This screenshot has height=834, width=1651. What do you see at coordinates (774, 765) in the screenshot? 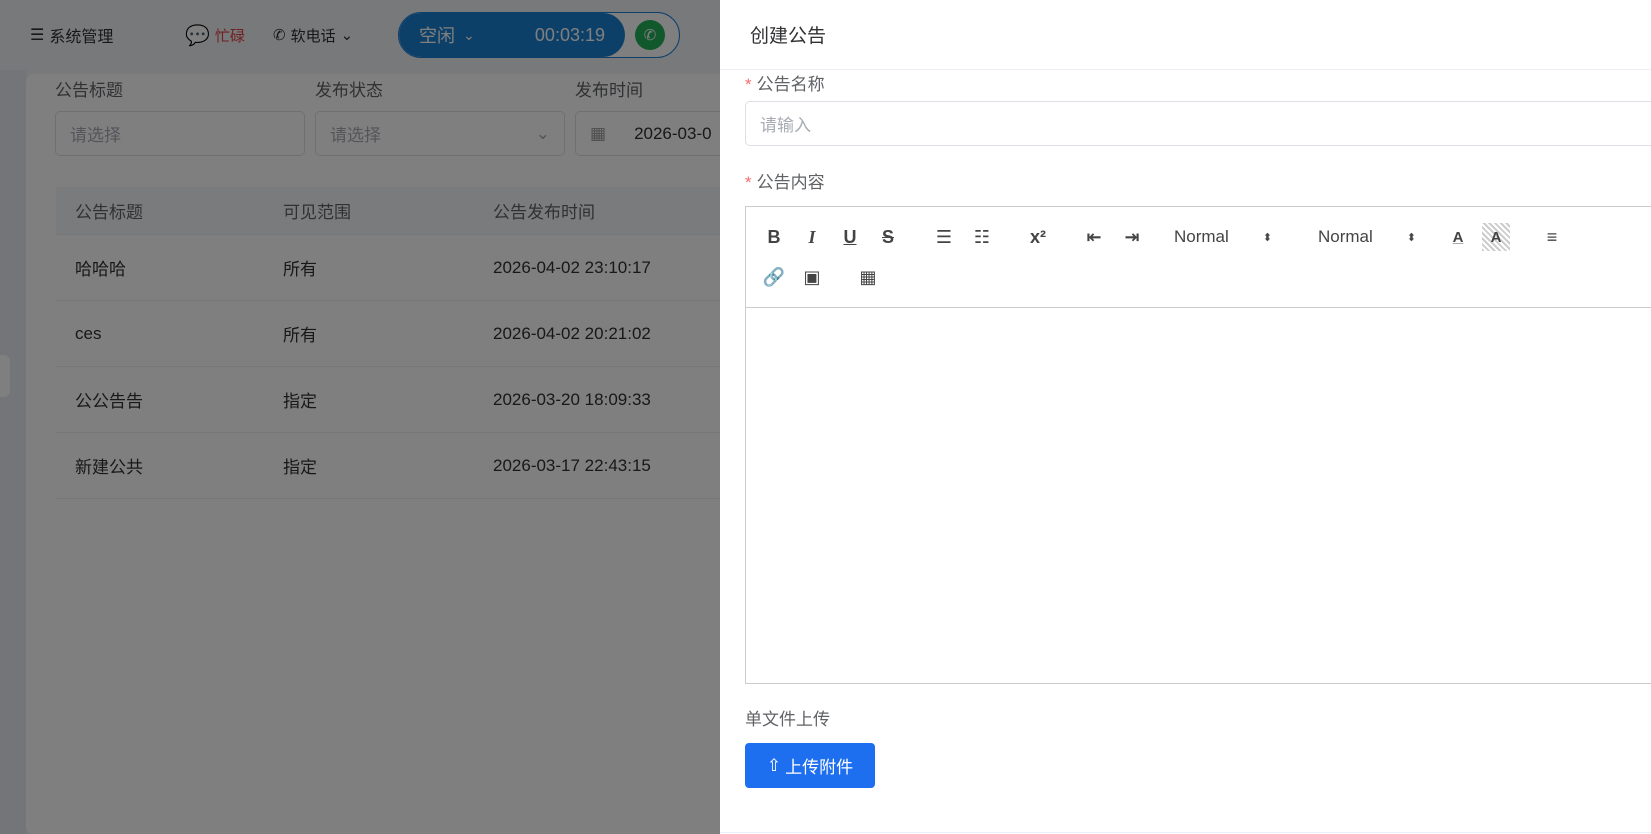
I see `cloud-upload-icon: ⇧` at bounding box center [774, 765].